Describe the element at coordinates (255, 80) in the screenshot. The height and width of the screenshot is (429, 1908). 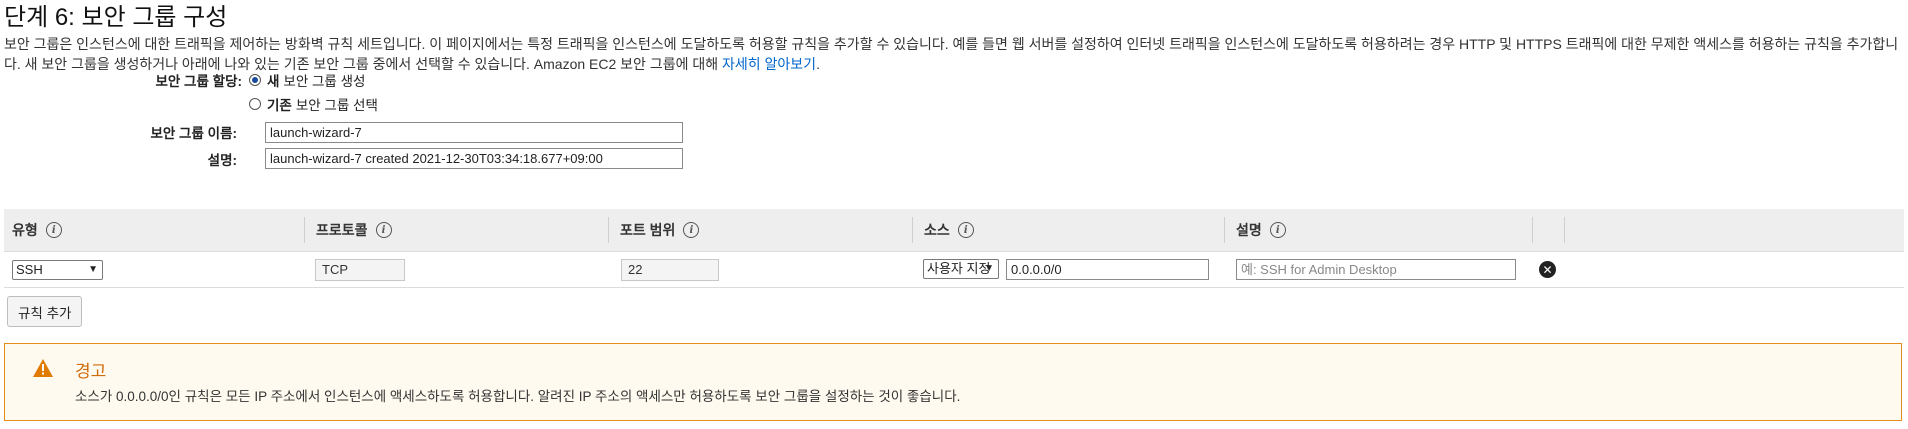
I see `radio-button-checked` at that location.